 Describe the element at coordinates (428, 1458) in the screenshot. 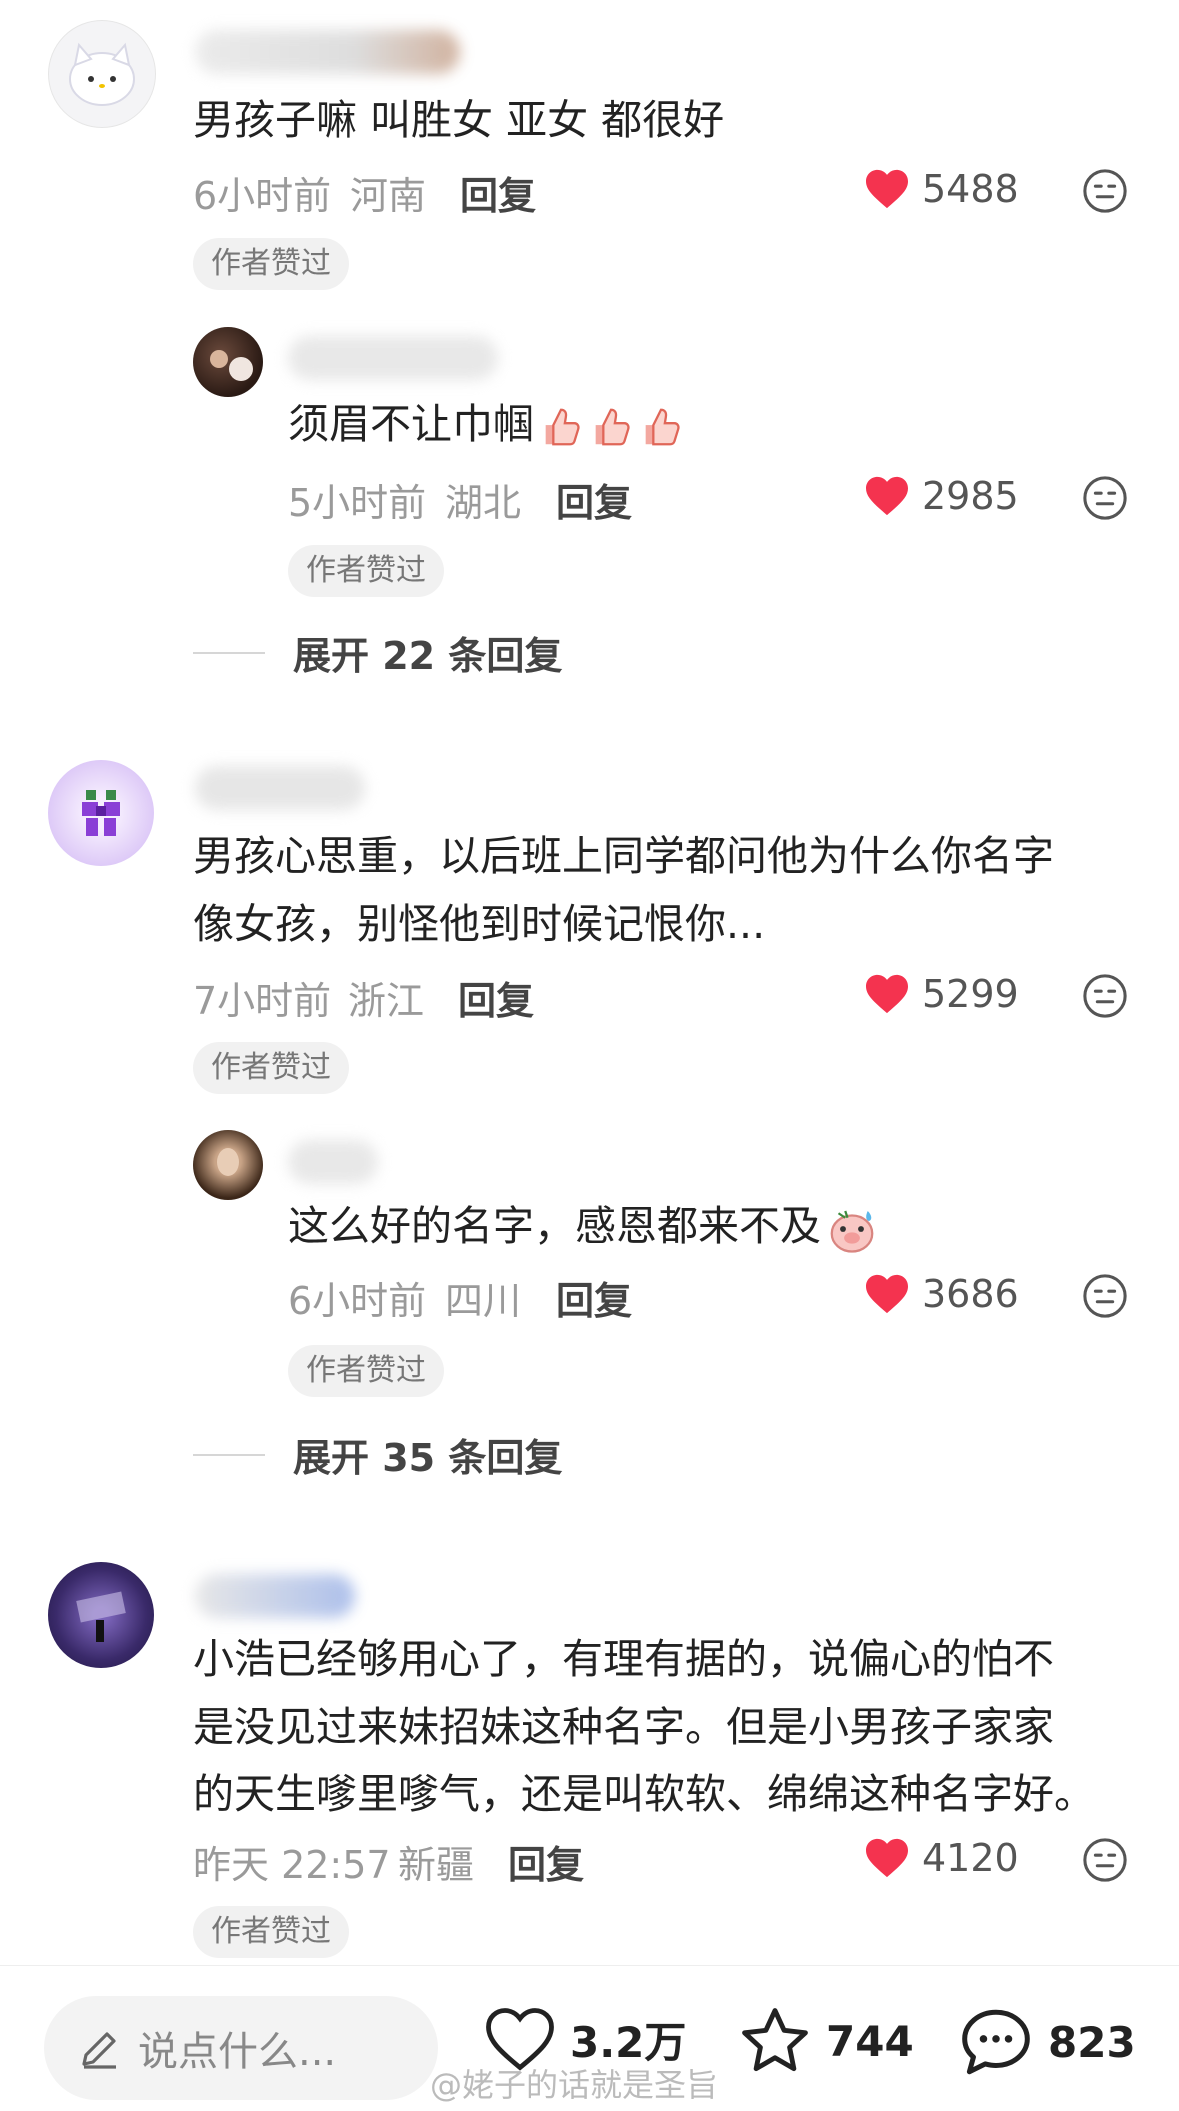

I see `expand-replies-label: 展开 35 条回复` at that location.